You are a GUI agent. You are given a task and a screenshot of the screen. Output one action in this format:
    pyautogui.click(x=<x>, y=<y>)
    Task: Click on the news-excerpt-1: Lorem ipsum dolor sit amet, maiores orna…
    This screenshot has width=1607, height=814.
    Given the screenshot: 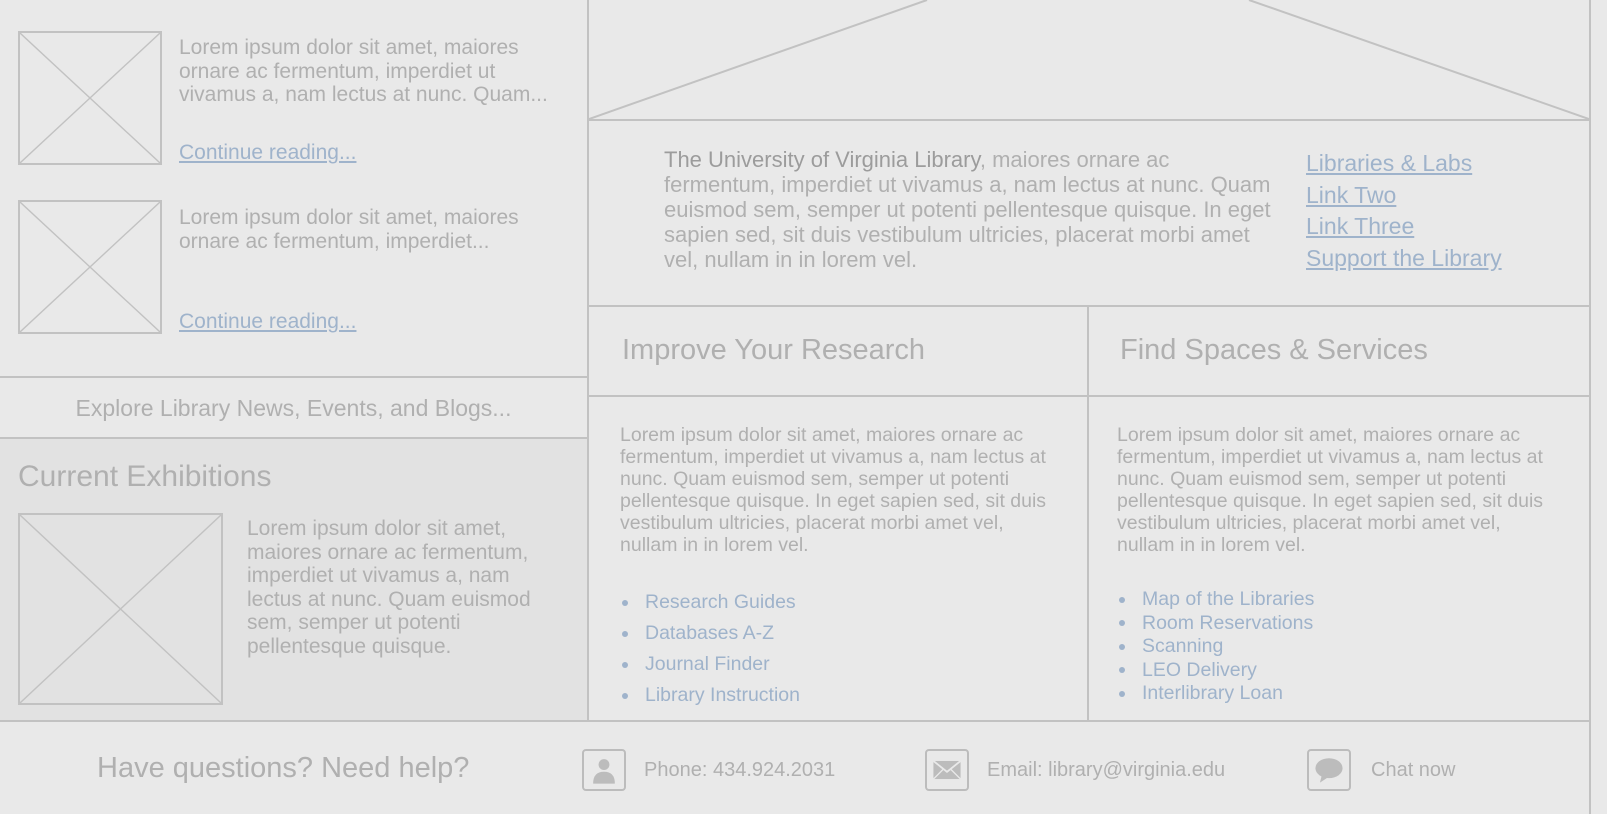 What is the action you would take?
    pyautogui.click(x=363, y=71)
    